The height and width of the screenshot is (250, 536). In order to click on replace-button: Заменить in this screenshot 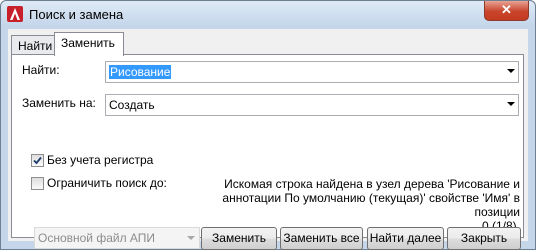, I will do `click(239, 238)`.